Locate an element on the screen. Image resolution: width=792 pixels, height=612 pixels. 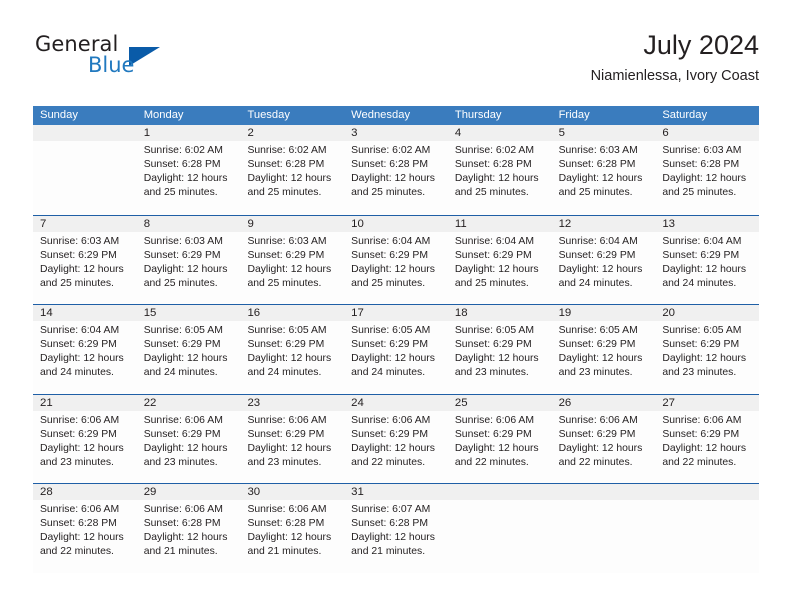
day-number: 7 is located at coordinates (85, 223).